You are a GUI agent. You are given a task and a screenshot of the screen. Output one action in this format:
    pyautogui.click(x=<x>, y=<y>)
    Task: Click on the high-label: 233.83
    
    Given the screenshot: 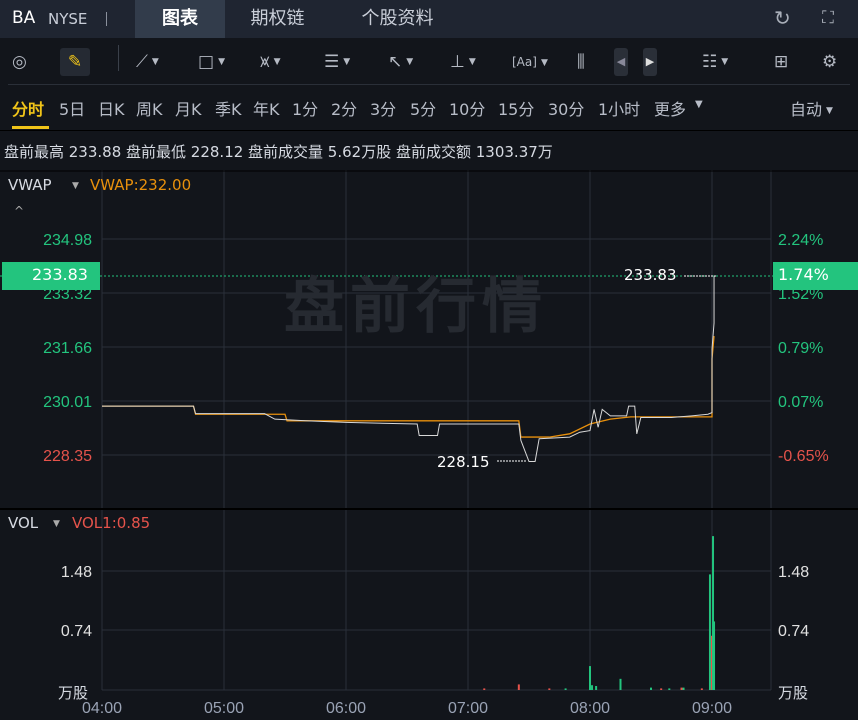 What is the action you would take?
    pyautogui.click(x=650, y=275)
    